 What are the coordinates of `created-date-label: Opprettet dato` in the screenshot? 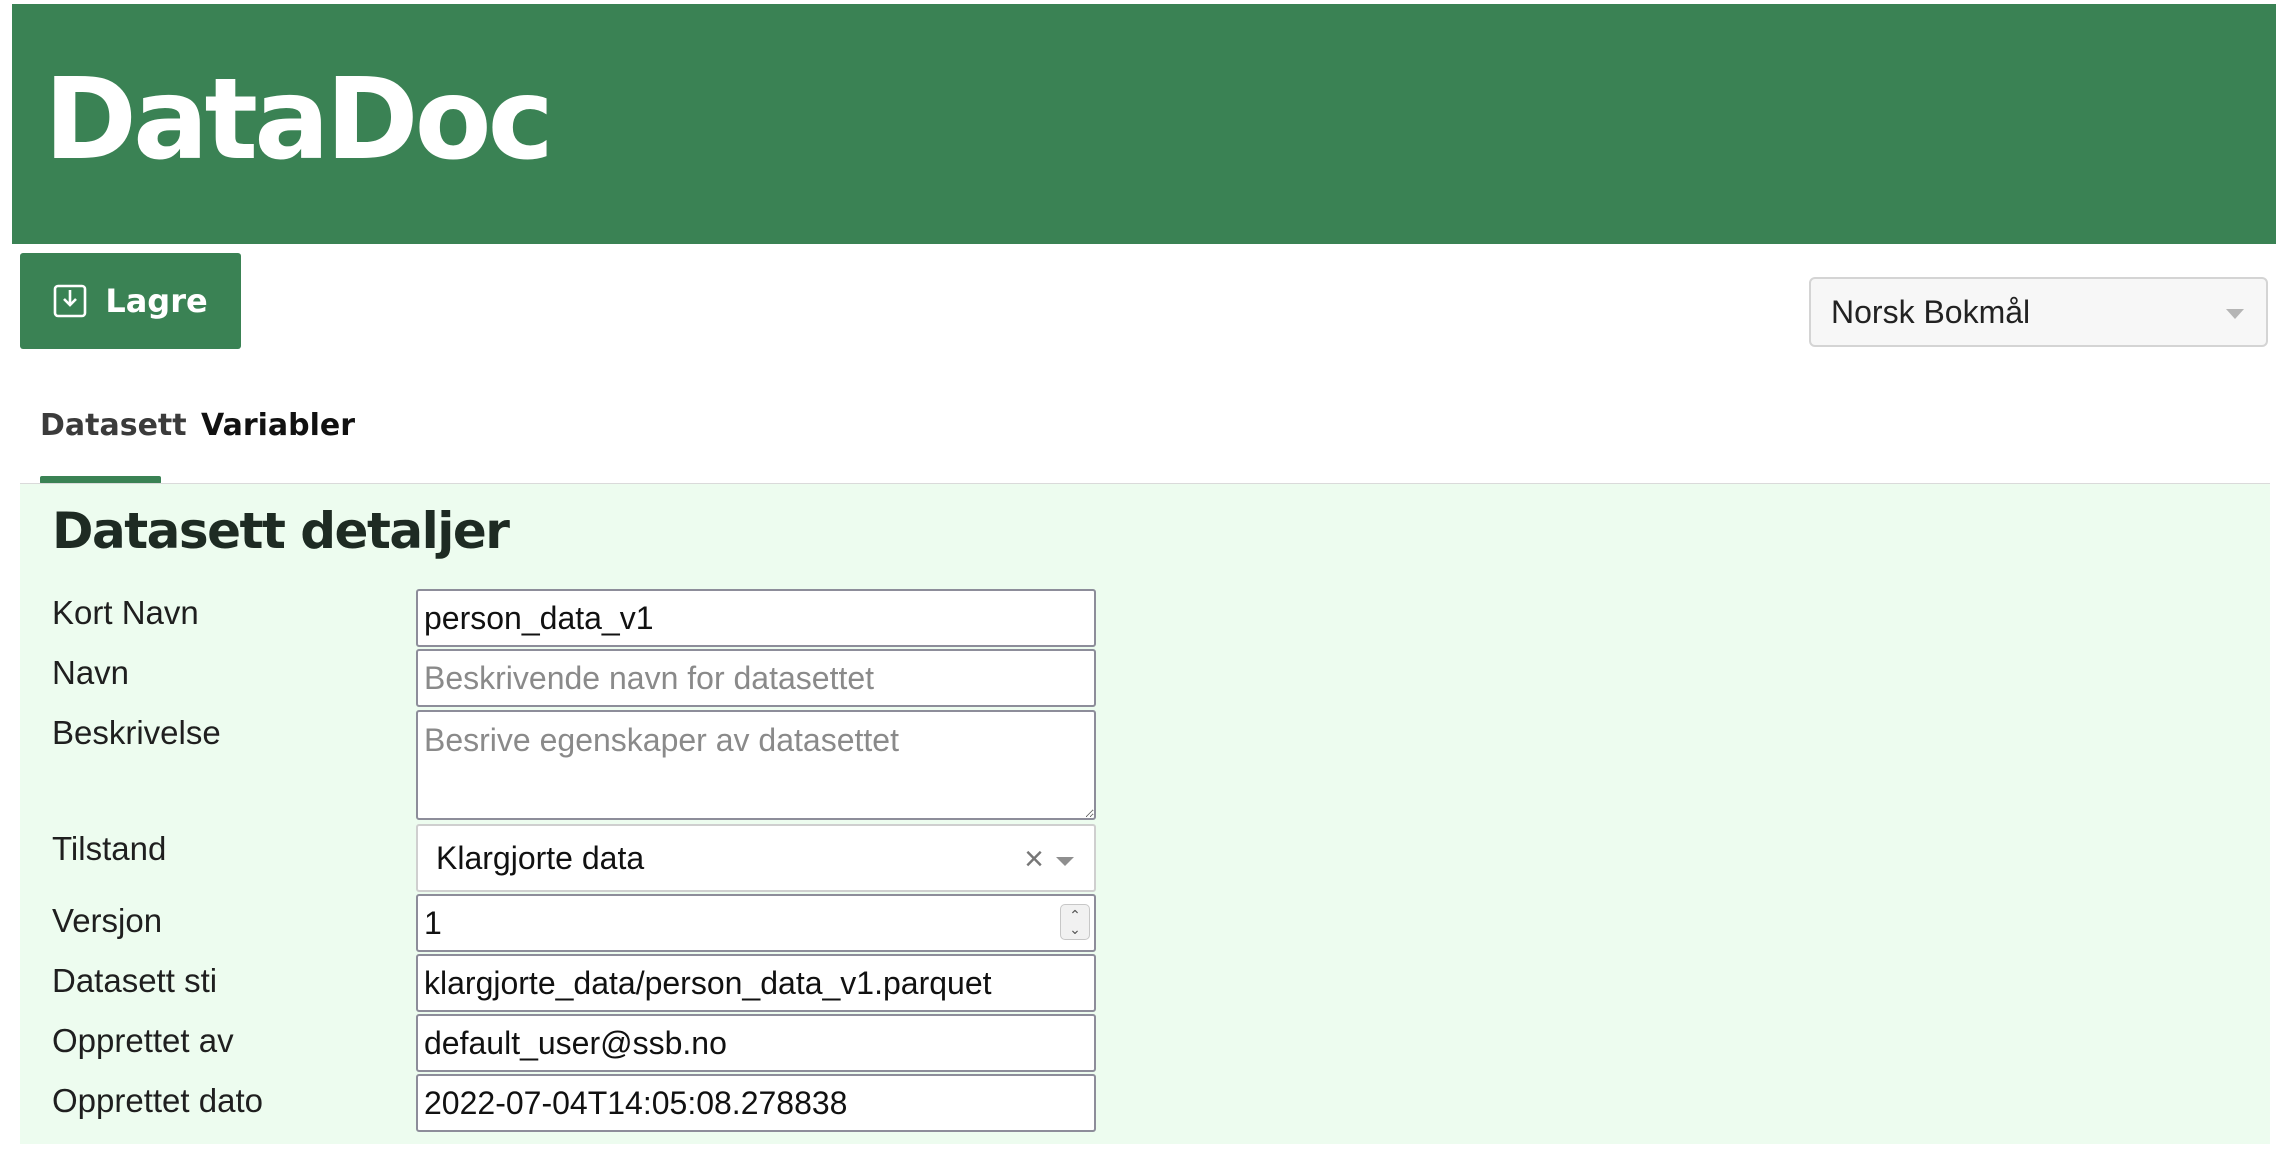 It's located at (157, 1100).